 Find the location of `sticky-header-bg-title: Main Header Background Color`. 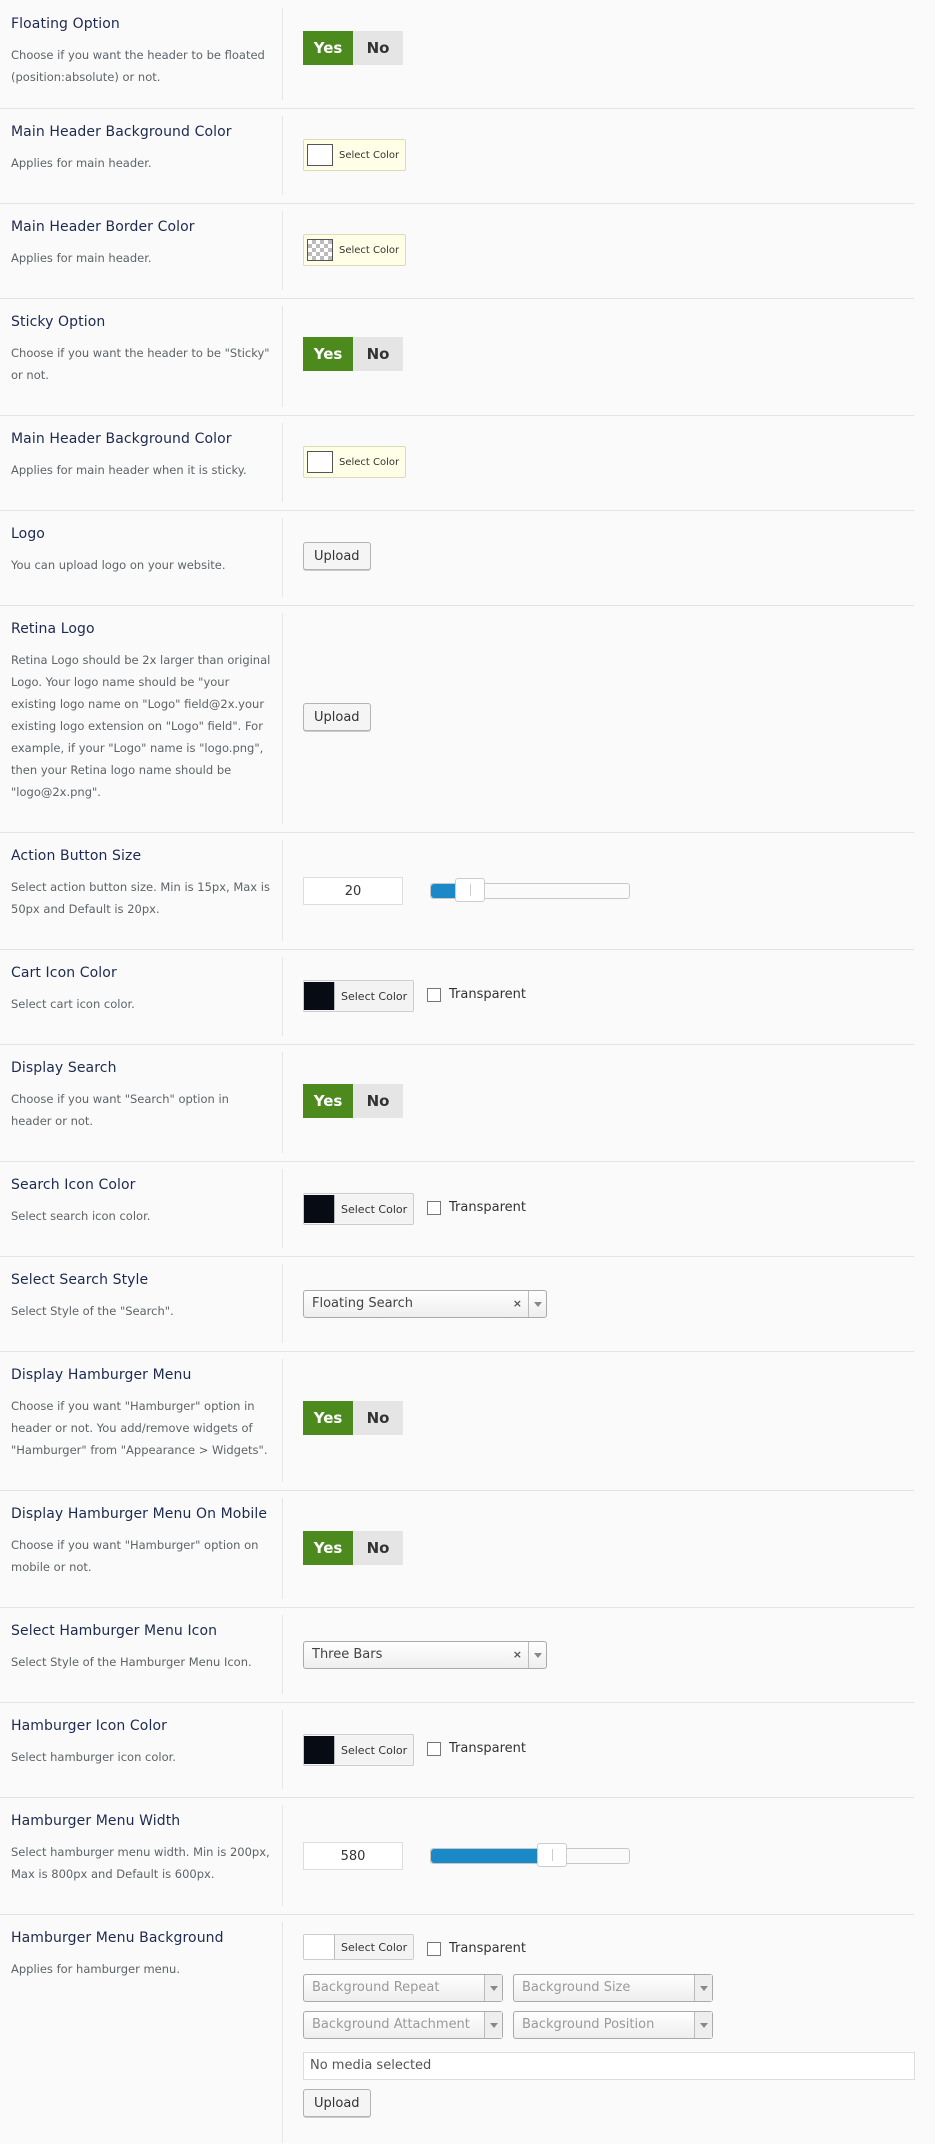

sticky-header-bg-title: Main Header Background Color is located at coordinates (121, 439).